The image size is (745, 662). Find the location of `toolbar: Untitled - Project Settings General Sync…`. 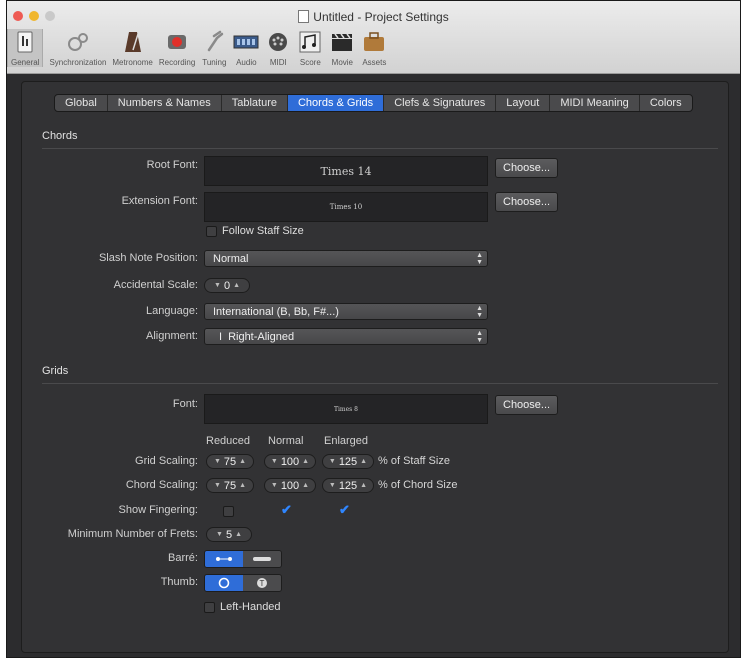

toolbar: Untitled - Project Settings General Sync… is located at coordinates (373, 37).